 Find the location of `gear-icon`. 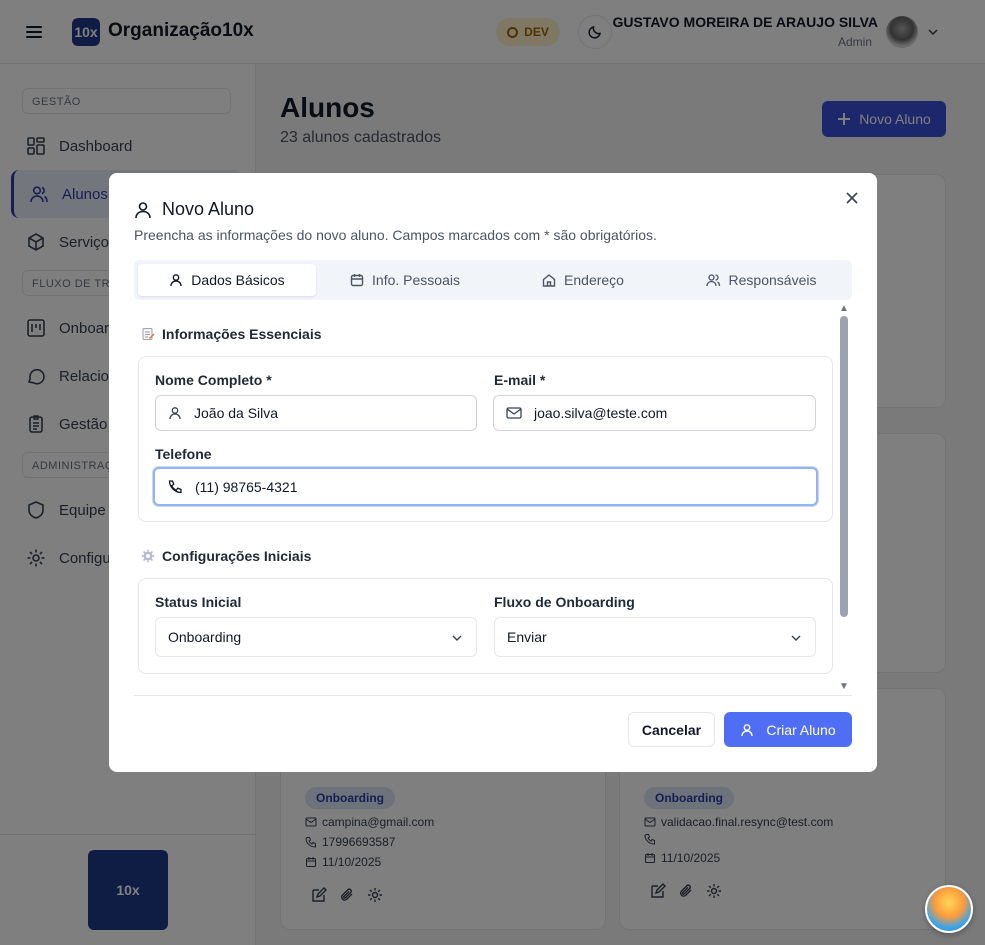

gear-icon is located at coordinates (148, 556).